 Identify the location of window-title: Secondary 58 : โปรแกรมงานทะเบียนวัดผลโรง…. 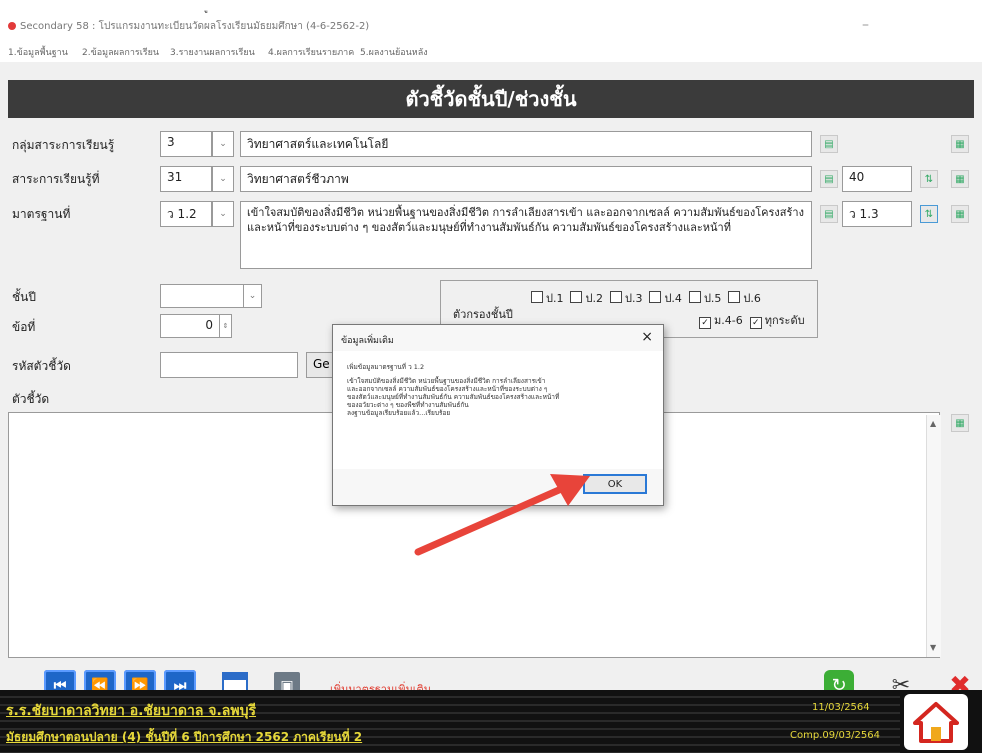
(195, 26).